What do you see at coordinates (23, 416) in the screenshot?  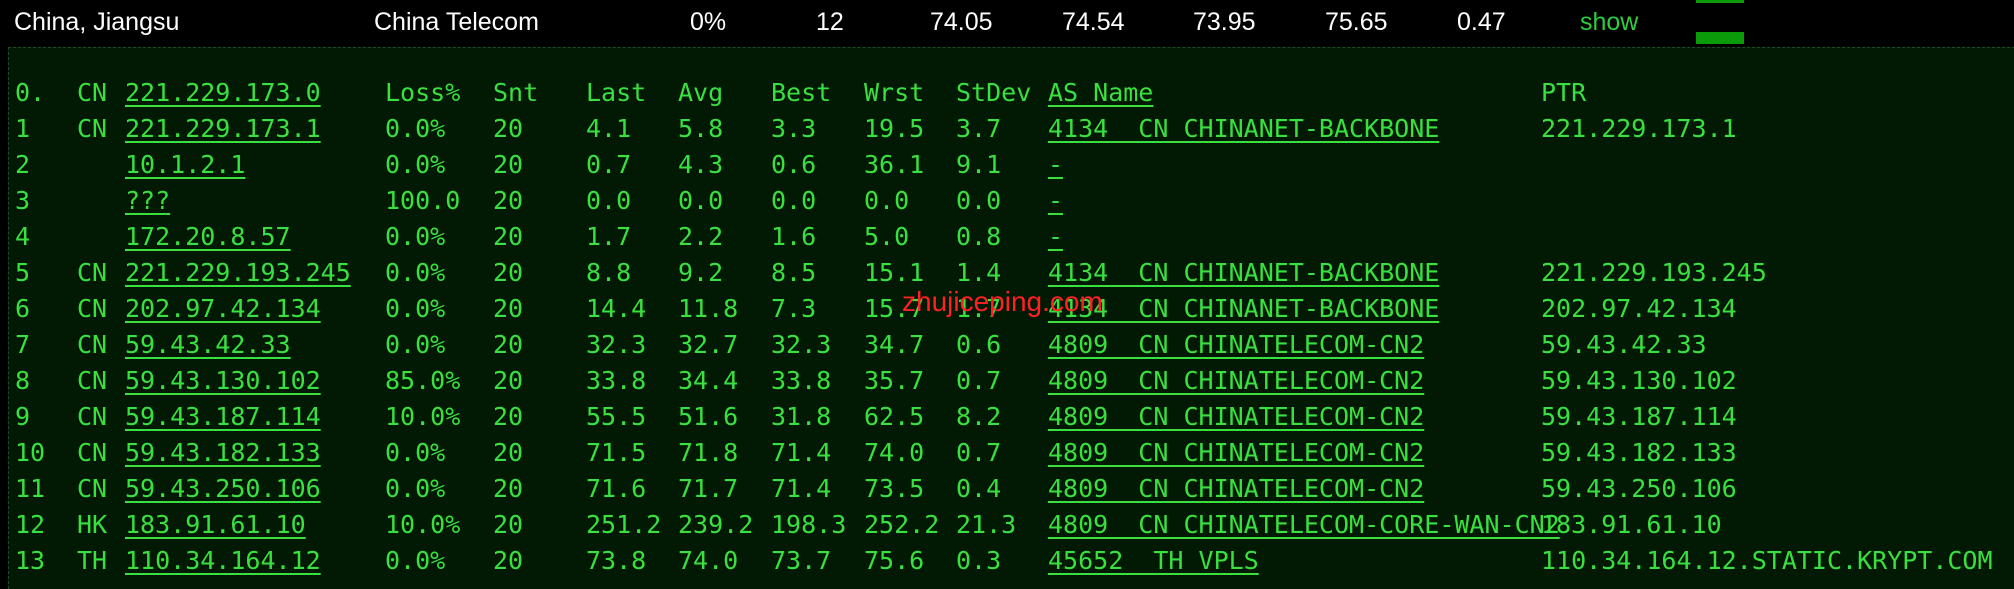 I see `hop-row-9-hop: 9` at bounding box center [23, 416].